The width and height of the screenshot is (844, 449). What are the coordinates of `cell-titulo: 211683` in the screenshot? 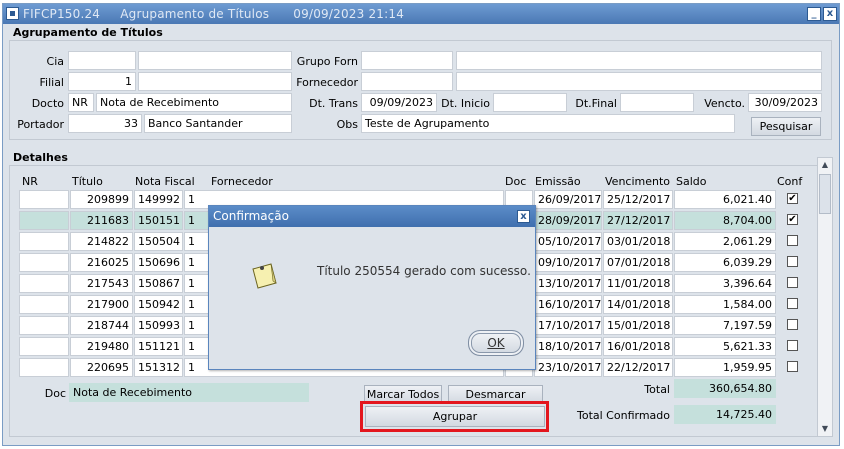 It's located at (101, 220).